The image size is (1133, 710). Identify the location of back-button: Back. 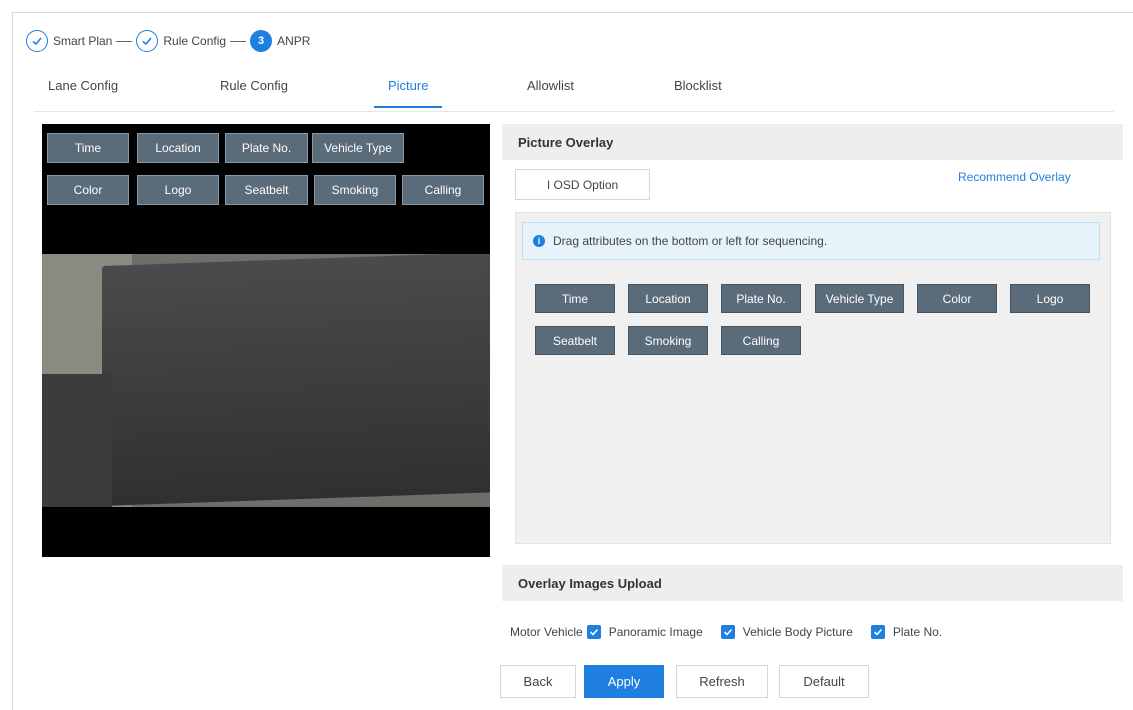
(538, 681).